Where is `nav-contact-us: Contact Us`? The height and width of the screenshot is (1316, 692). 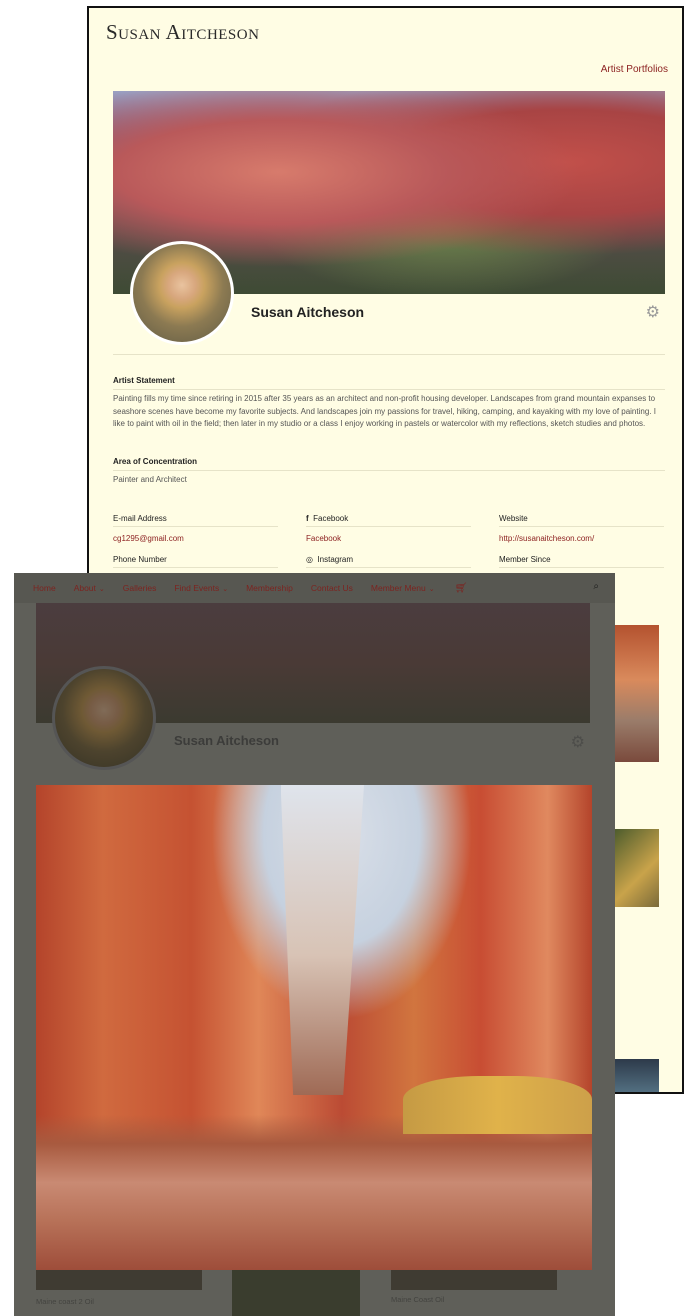
nav-contact-us: Contact Us is located at coordinates (332, 588).